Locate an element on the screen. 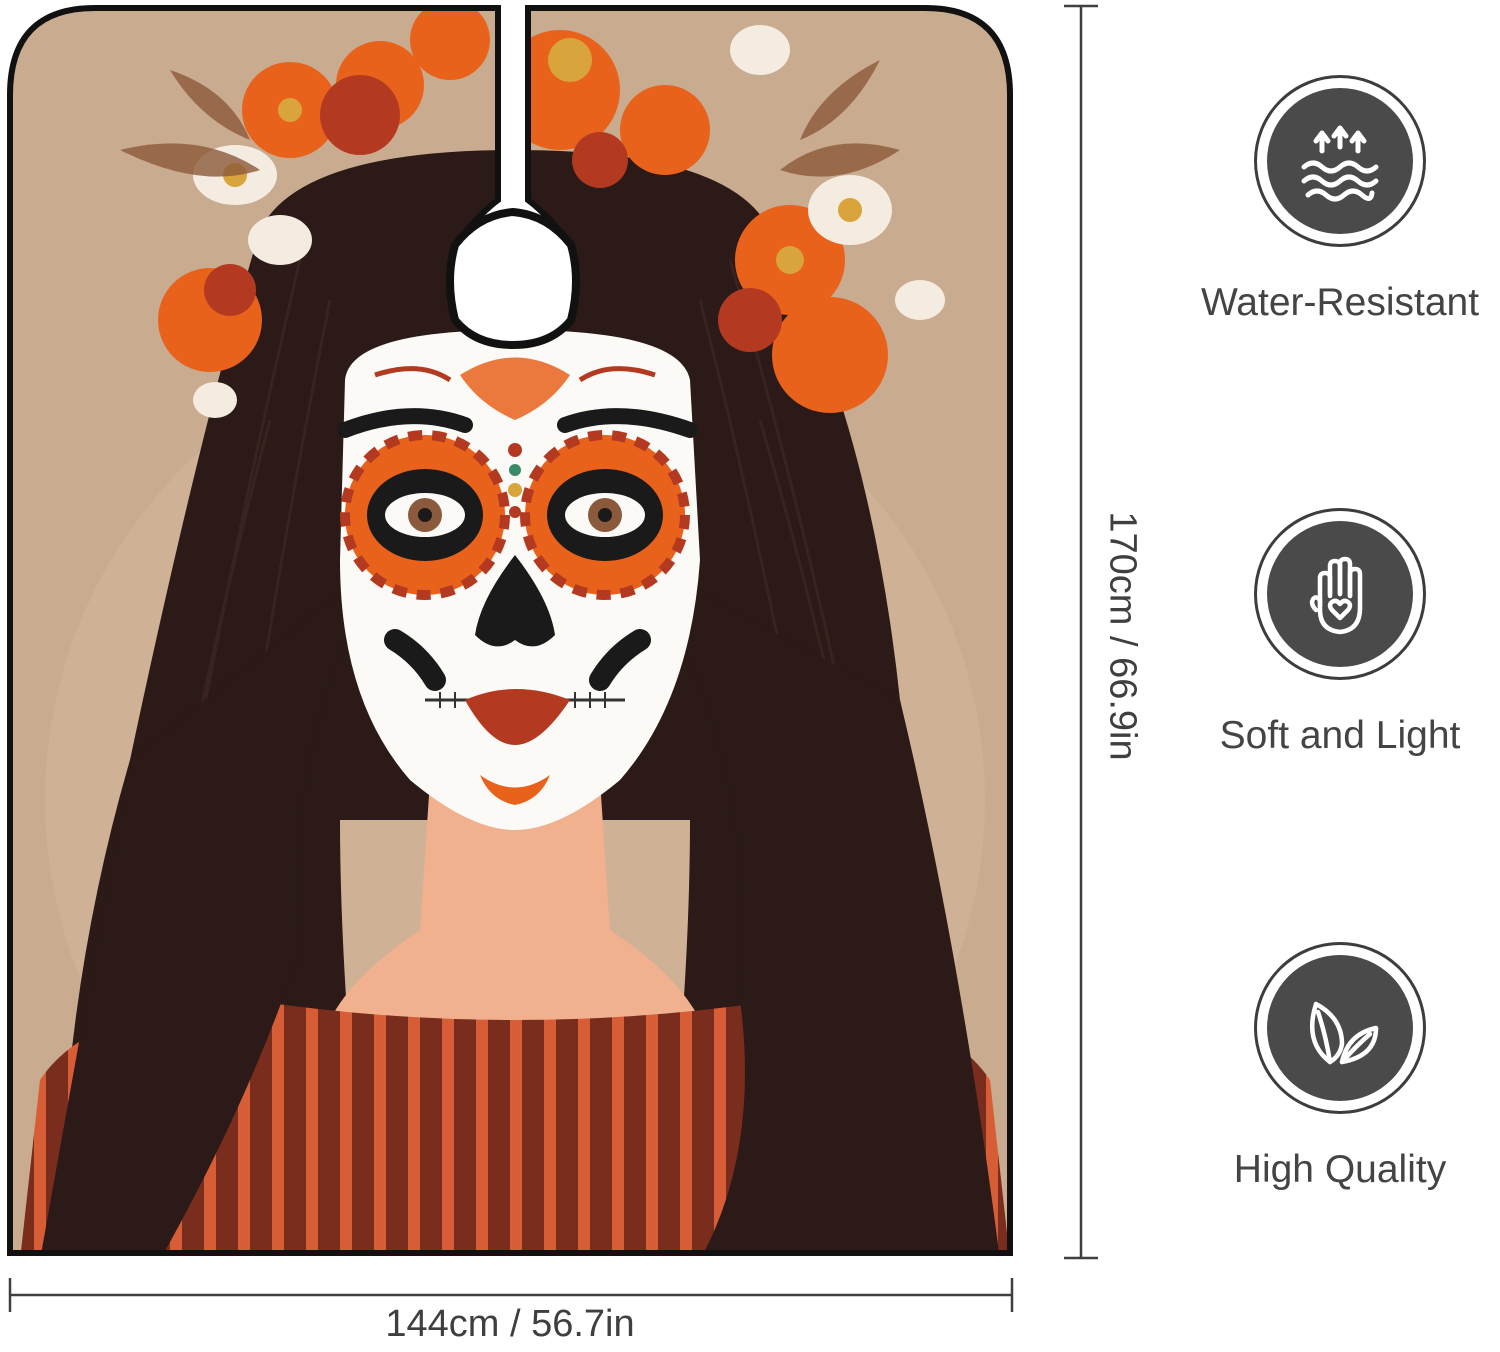 The width and height of the screenshot is (1500, 1352). width-label: 144cm / 56.7in is located at coordinates (510, 1324).